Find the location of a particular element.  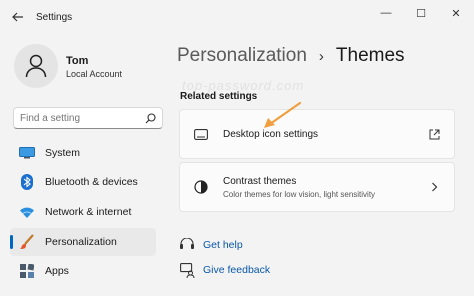

maximize-icon: ☐ is located at coordinates (421, 13).